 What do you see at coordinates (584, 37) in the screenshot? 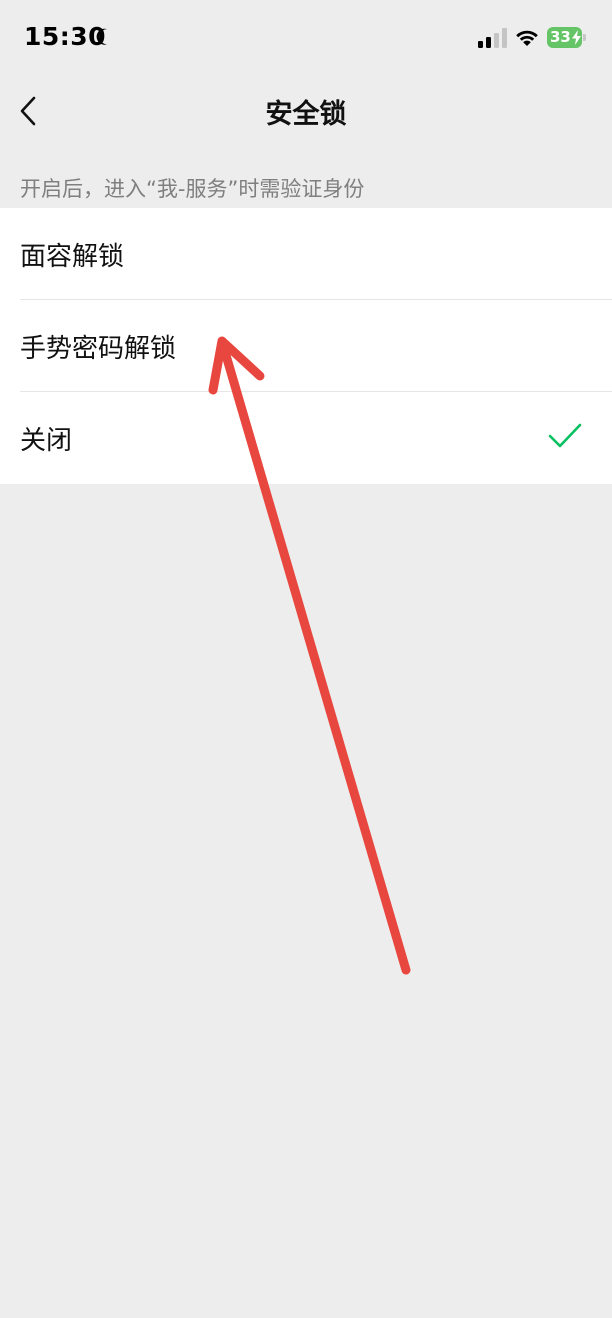
I see `battery-cap` at bounding box center [584, 37].